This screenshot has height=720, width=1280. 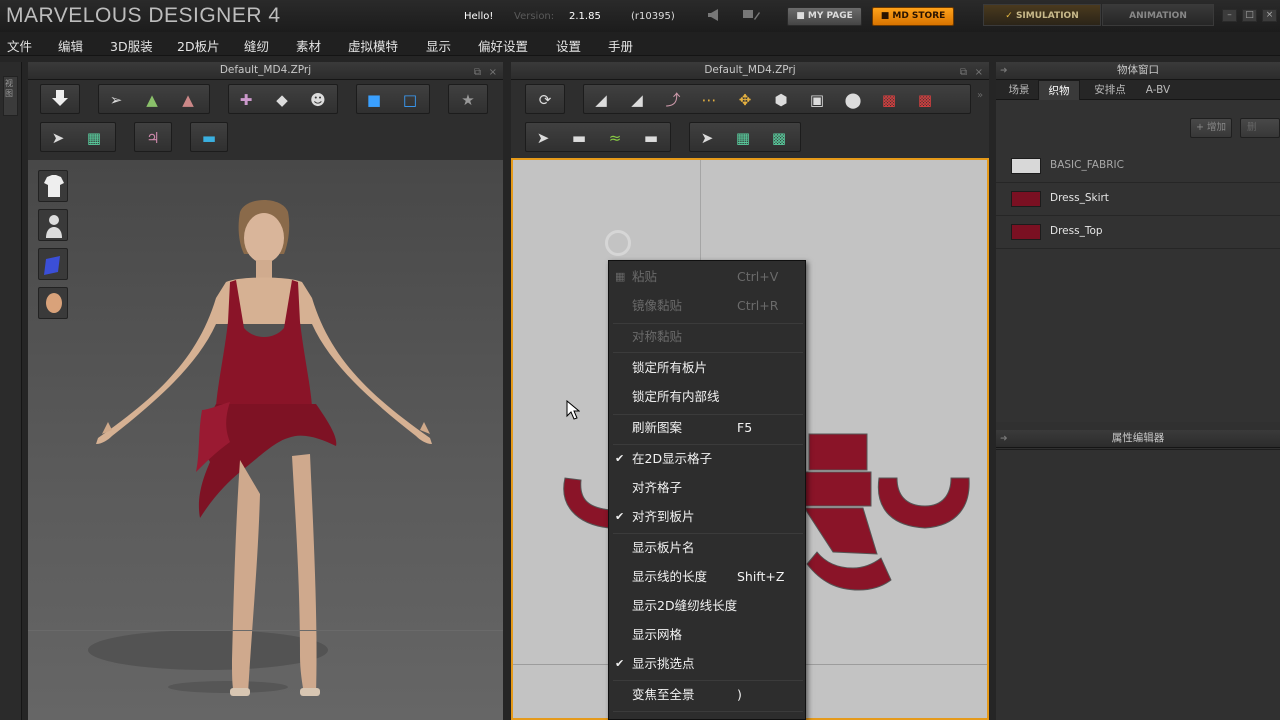 I want to click on context-item-label: 粘贴, so click(x=645, y=276).